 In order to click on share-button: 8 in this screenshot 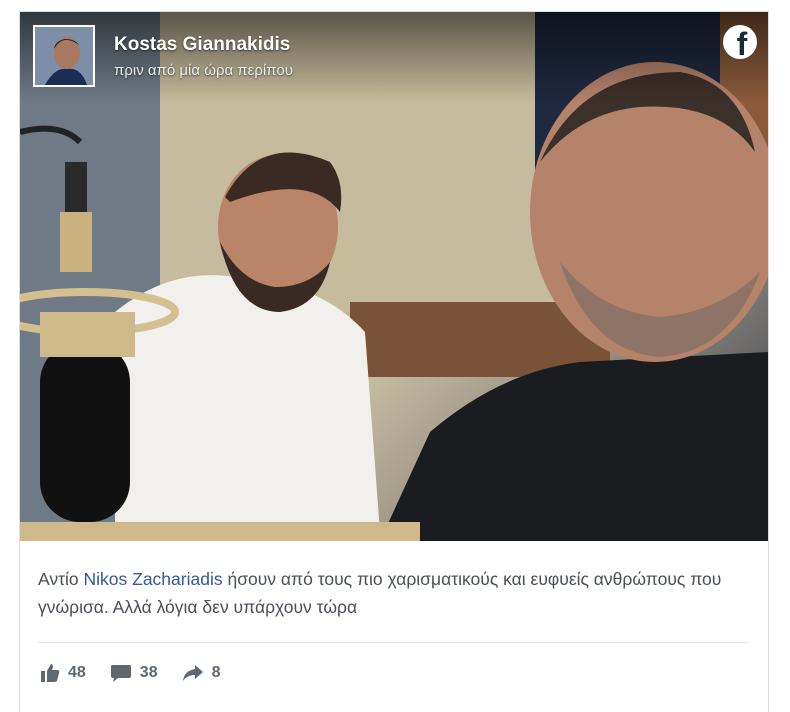, I will do `click(201, 673)`.